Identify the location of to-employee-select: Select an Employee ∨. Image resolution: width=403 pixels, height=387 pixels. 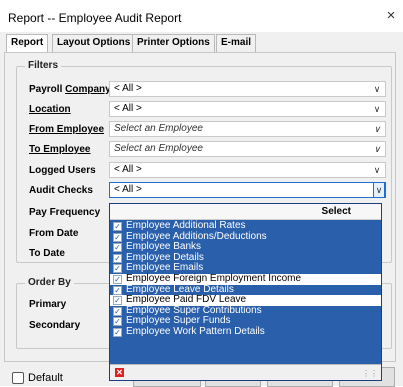
(247, 149).